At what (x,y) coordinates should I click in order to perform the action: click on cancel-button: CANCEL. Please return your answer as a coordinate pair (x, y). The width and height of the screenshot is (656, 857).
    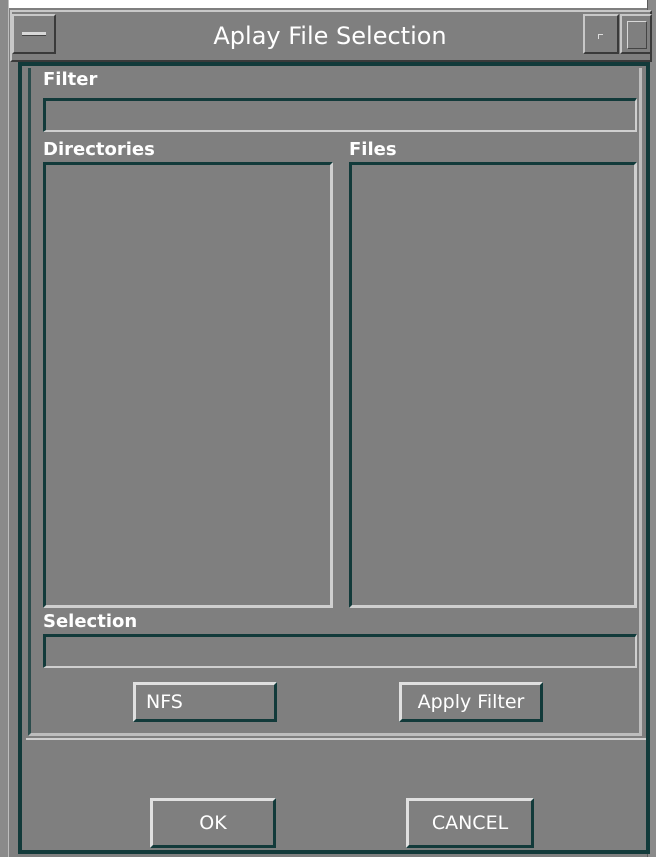
    Looking at the image, I should click on (470, 823).